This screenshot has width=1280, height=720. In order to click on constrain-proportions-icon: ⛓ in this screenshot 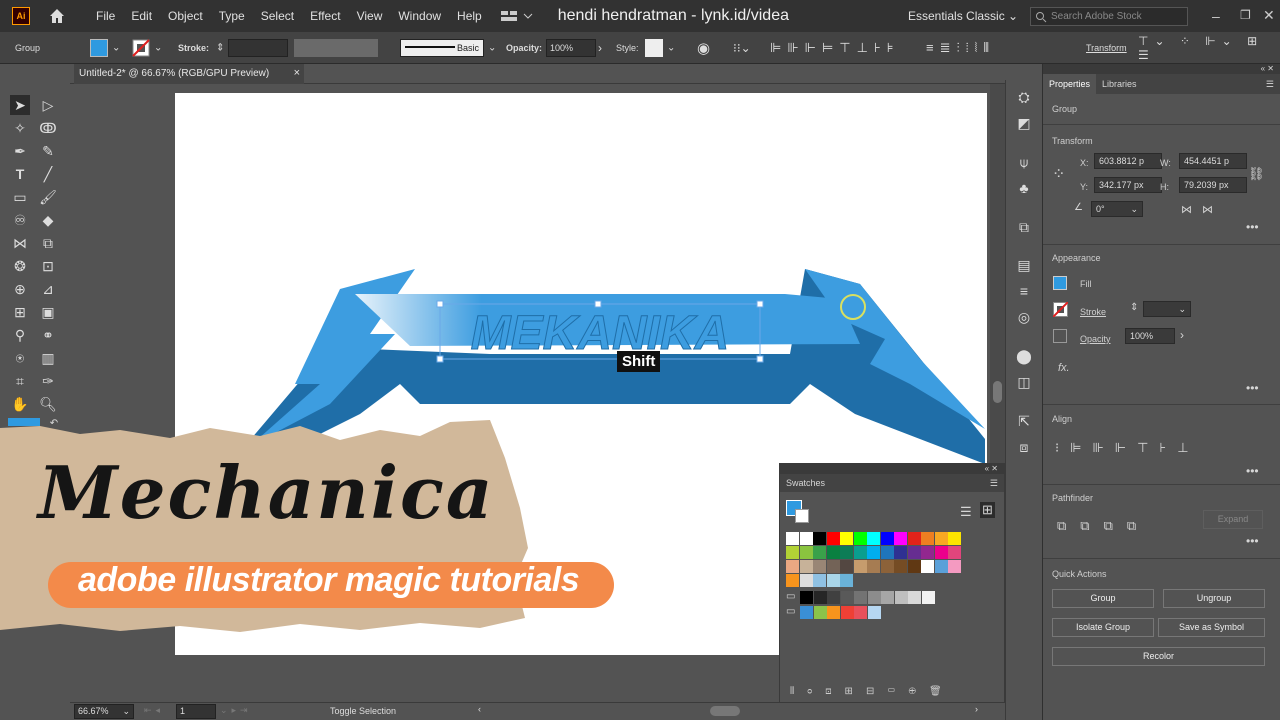, I will do `click(1256, 174)`.